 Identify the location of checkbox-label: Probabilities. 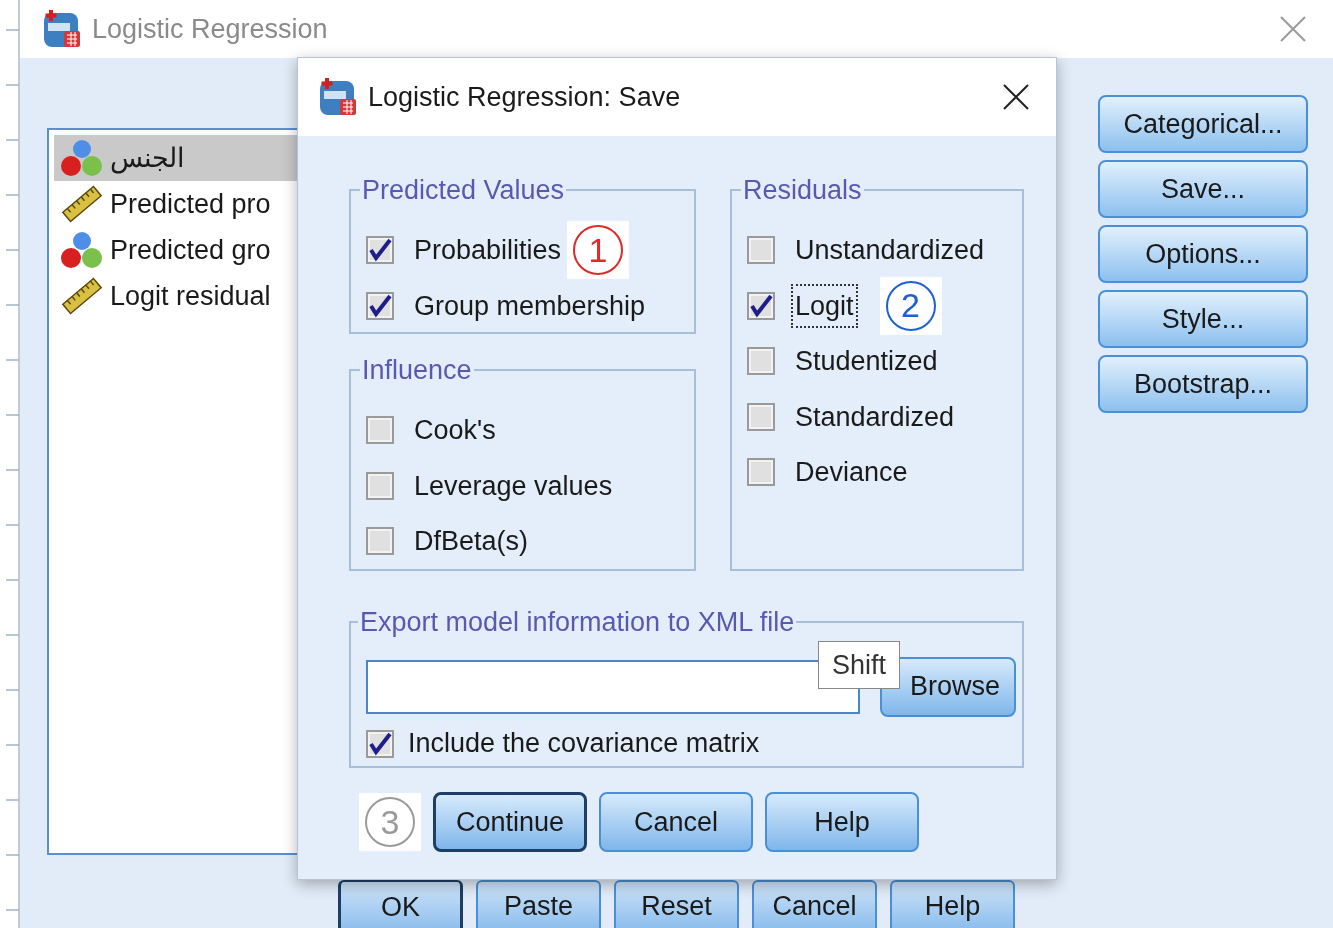
(488, 250).